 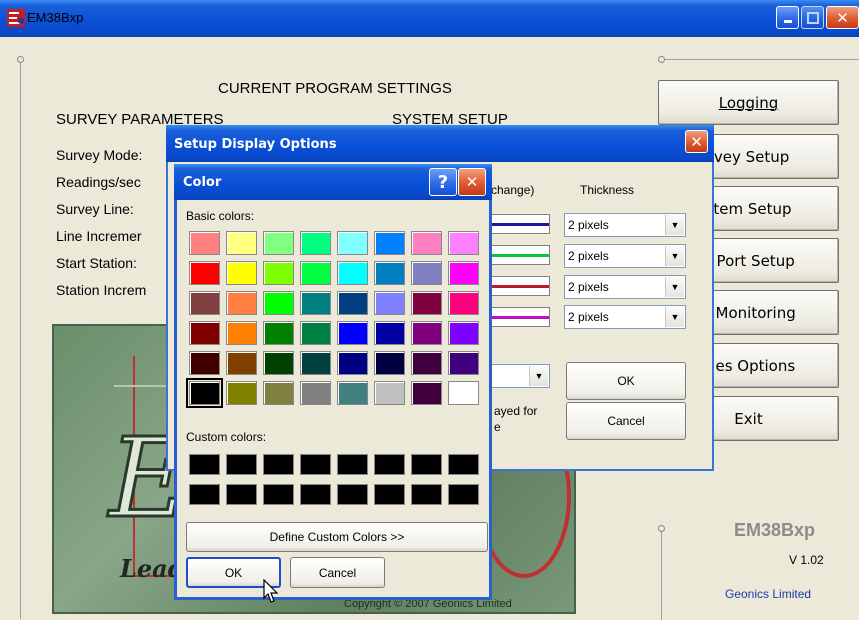 What do you see at coordinates (588, 317) in the screenshot?
I see `thickness-value: 2 pixels` at bounding box center [588, 317].